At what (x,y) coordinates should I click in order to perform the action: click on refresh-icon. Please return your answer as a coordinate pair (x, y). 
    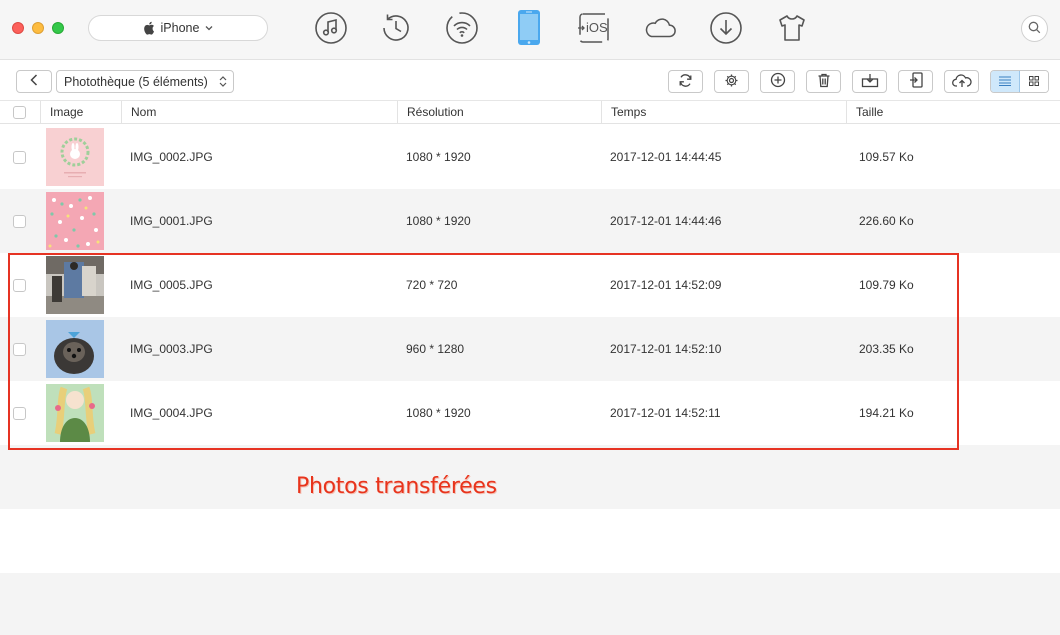
    Looking at the image, I should click on (685, 82).